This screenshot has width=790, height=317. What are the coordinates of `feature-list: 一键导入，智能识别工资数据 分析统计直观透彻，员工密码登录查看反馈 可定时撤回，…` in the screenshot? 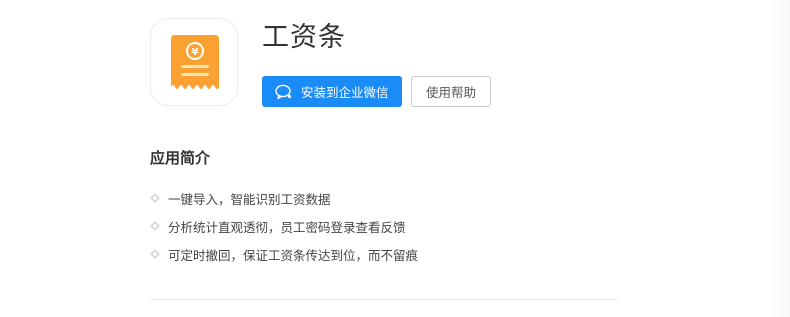 It's located at (284, 226).